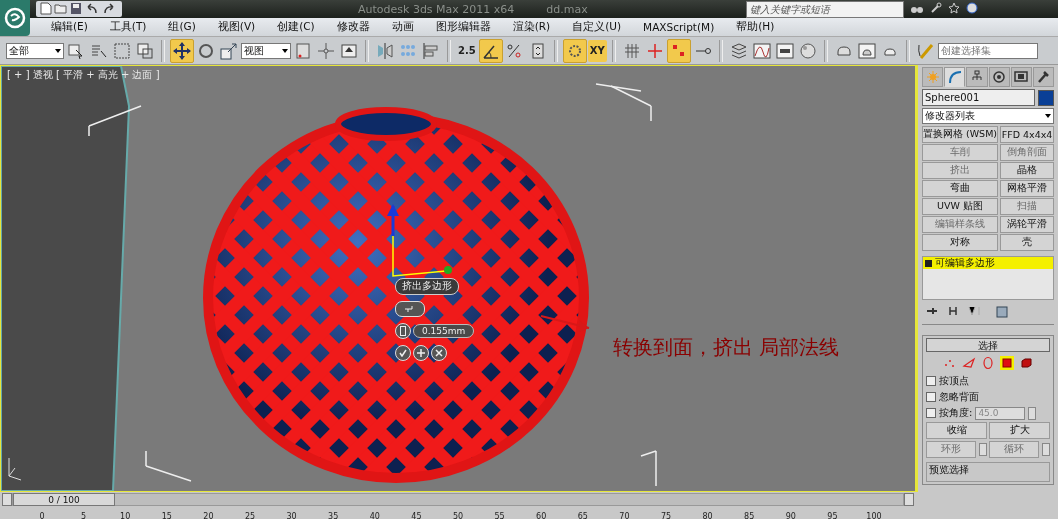 The height and width of the screenshot is (519, 1058). I want to click on selection-button: 扩大, so click(1019, 430).